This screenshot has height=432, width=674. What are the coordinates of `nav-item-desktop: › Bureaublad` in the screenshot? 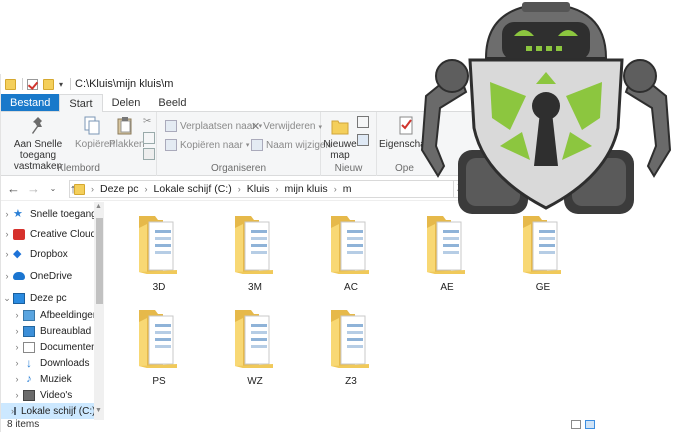 It's located at (51, 331).